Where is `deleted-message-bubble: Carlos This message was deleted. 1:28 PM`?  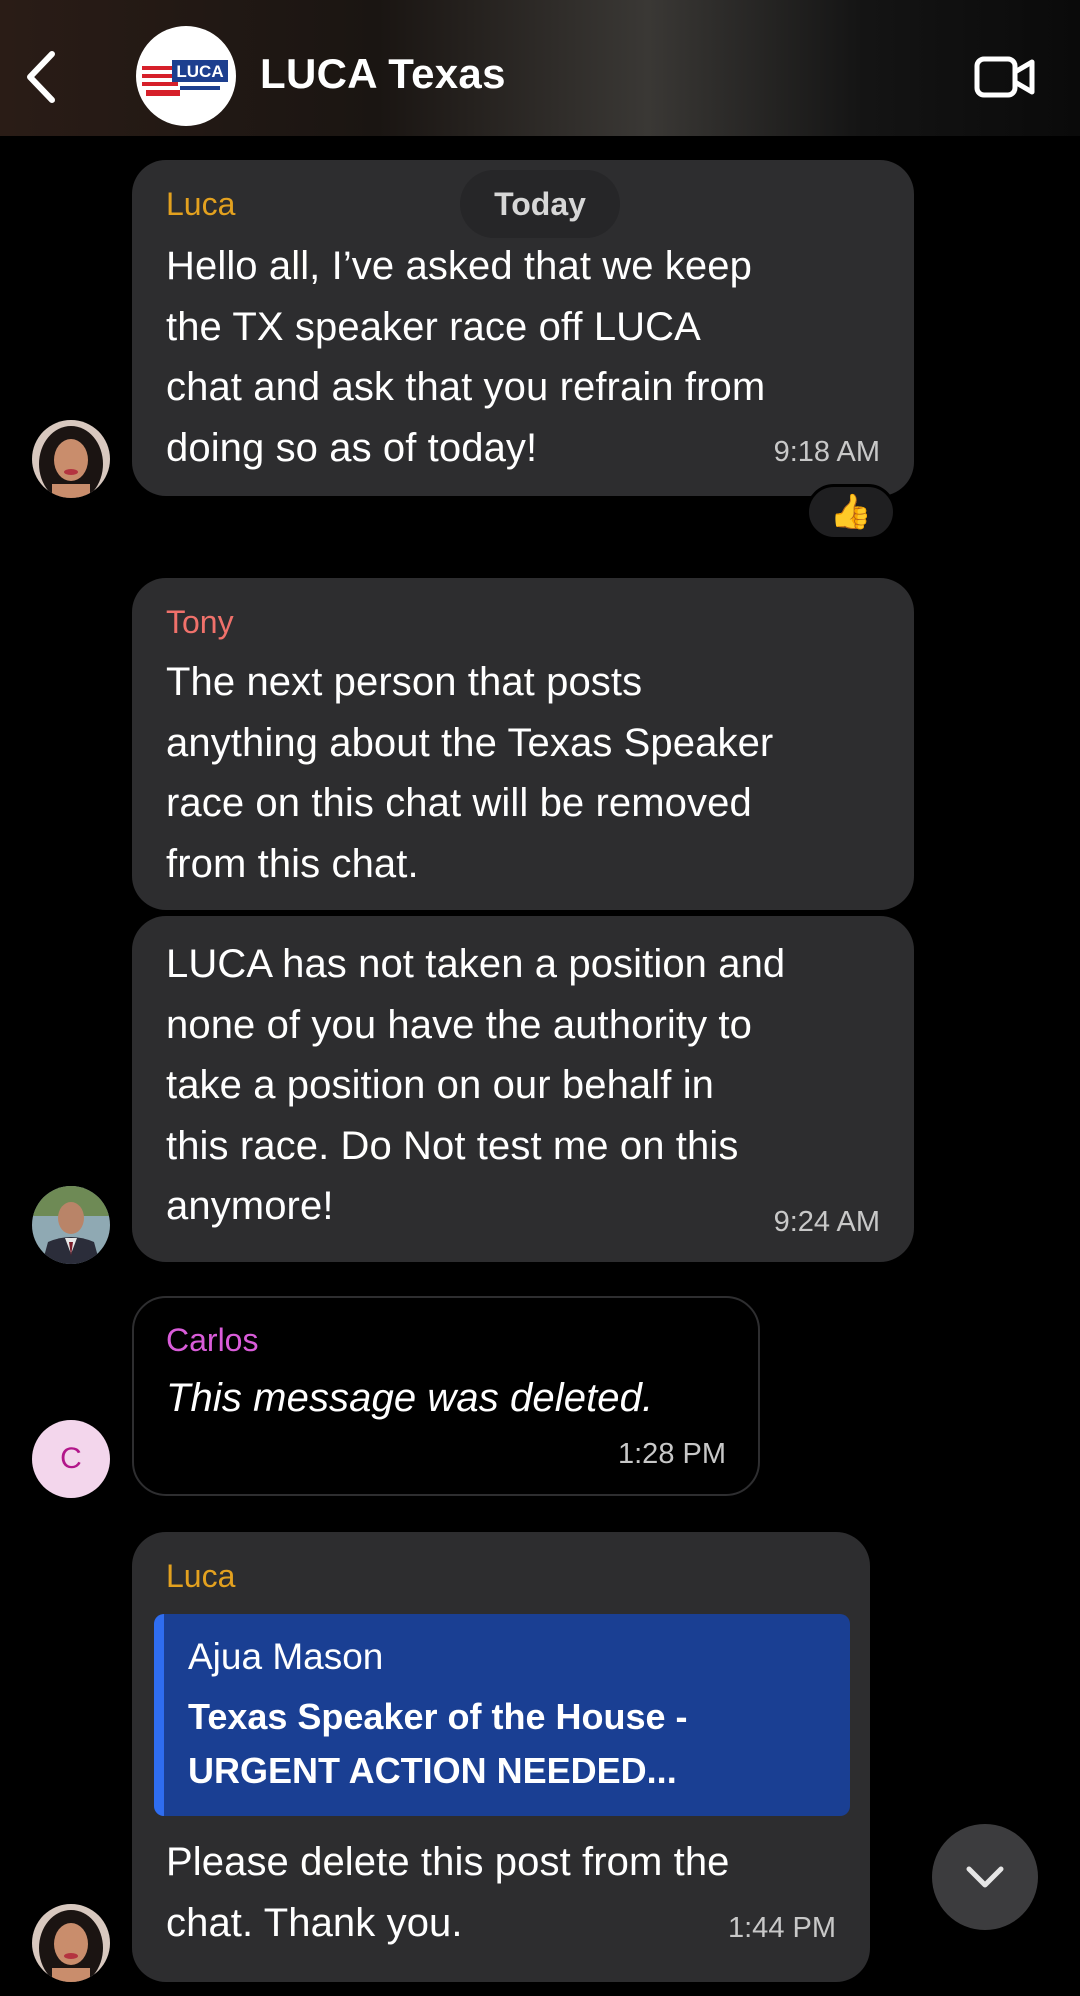 deleted-message-bubble: Carlos This message was deleted. 1:28 PM is located at coordinates (446, 1396).